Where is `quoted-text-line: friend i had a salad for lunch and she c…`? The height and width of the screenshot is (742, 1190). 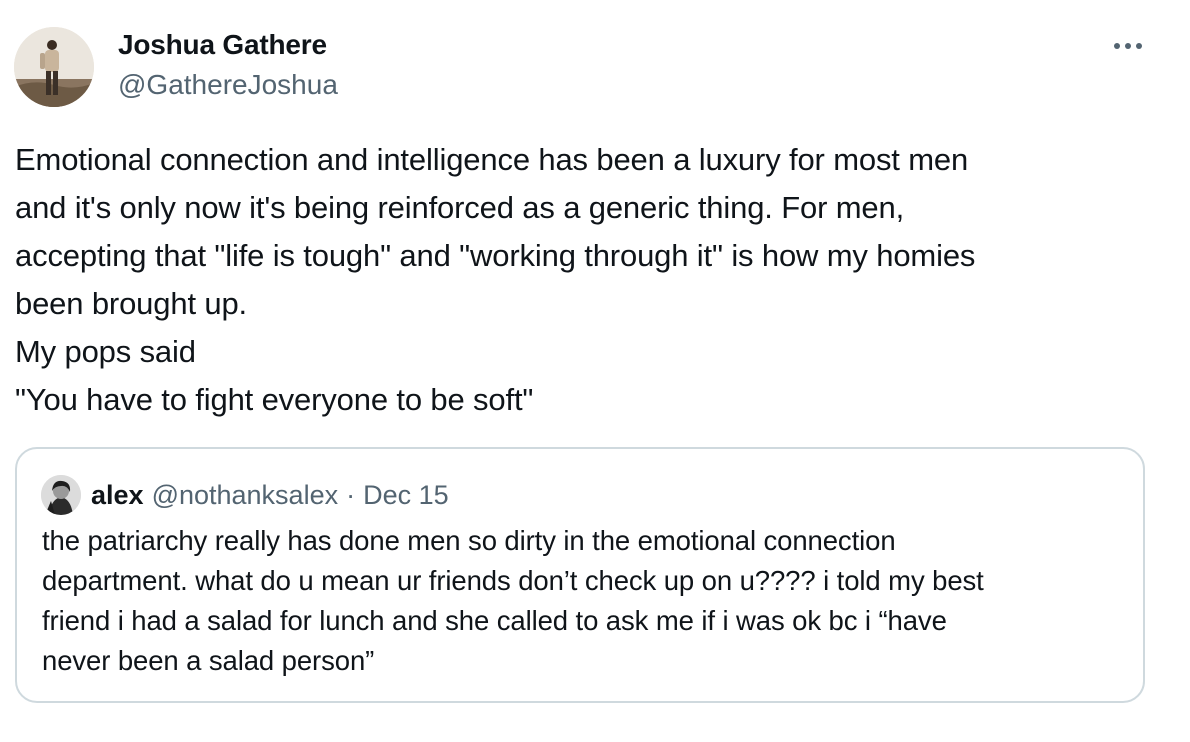
quoted-text-line: friend i had a salad for lunch and she c… is located at coordinates (494, 620).